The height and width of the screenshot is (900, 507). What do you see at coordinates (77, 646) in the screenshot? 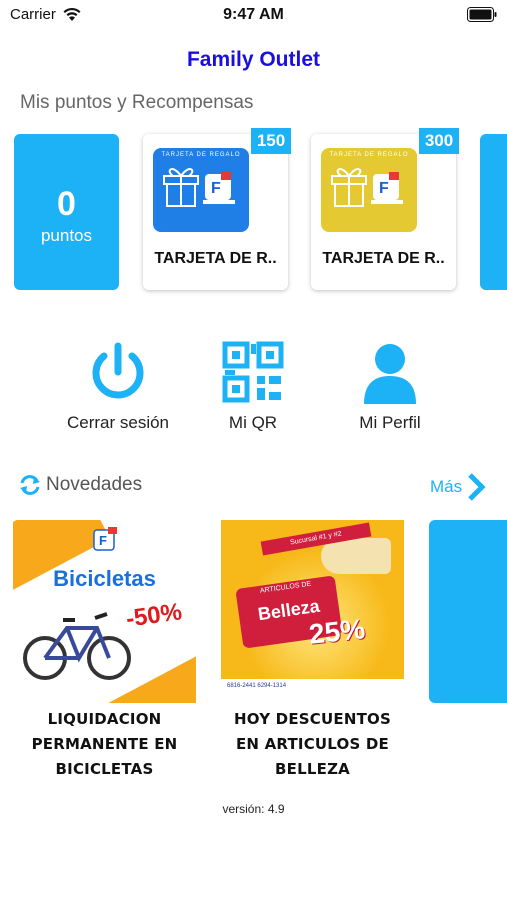
I see `bicycle-icon` at bounding box center [77, 646].